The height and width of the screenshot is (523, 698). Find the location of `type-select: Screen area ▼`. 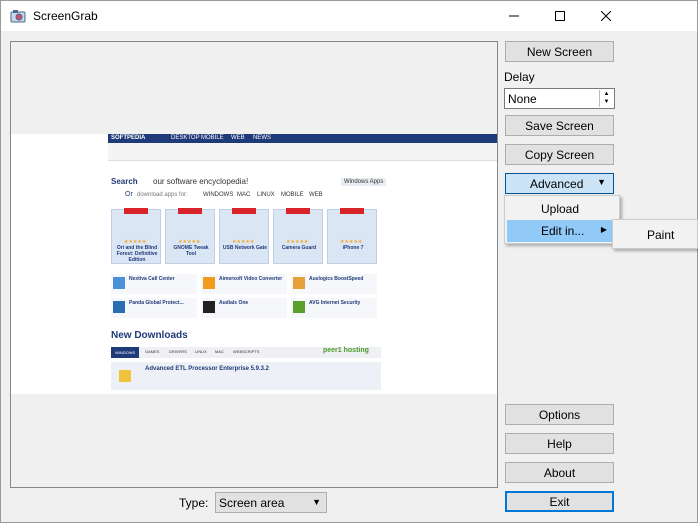

type-select: Screen area ▼ is located at coordinates (271, 502).